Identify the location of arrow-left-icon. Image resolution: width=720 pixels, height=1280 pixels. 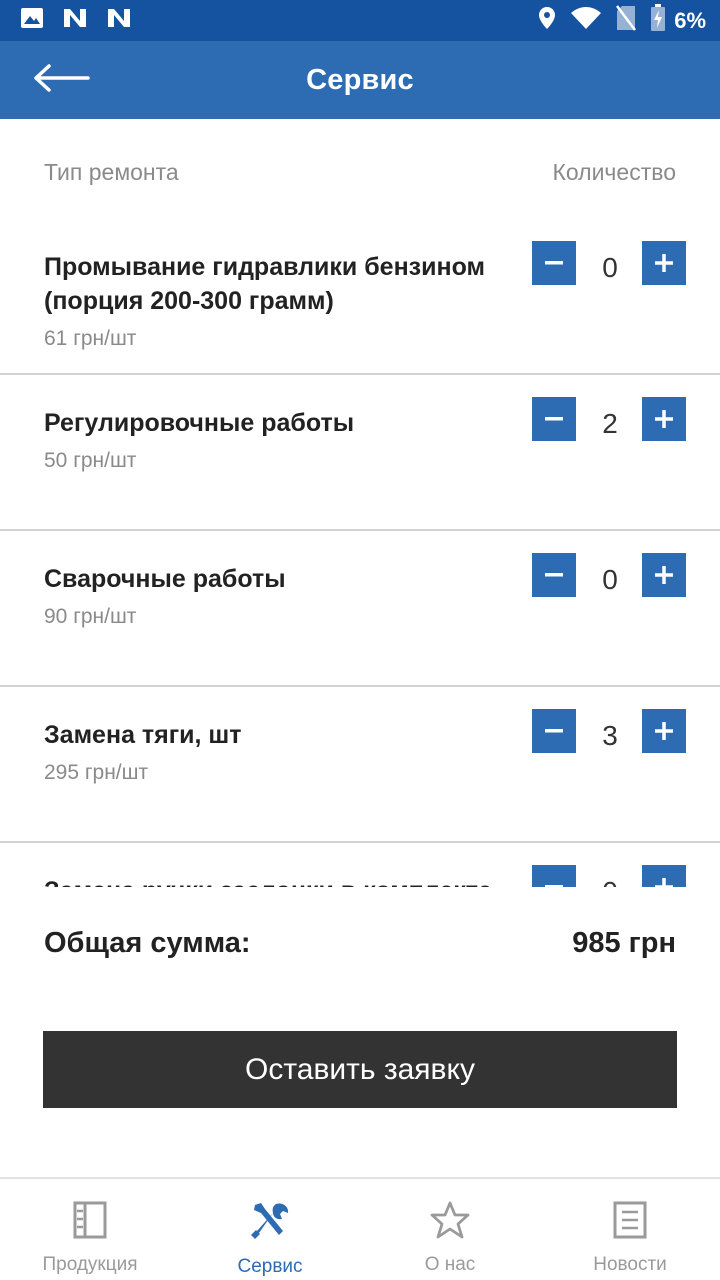
(61, 80).